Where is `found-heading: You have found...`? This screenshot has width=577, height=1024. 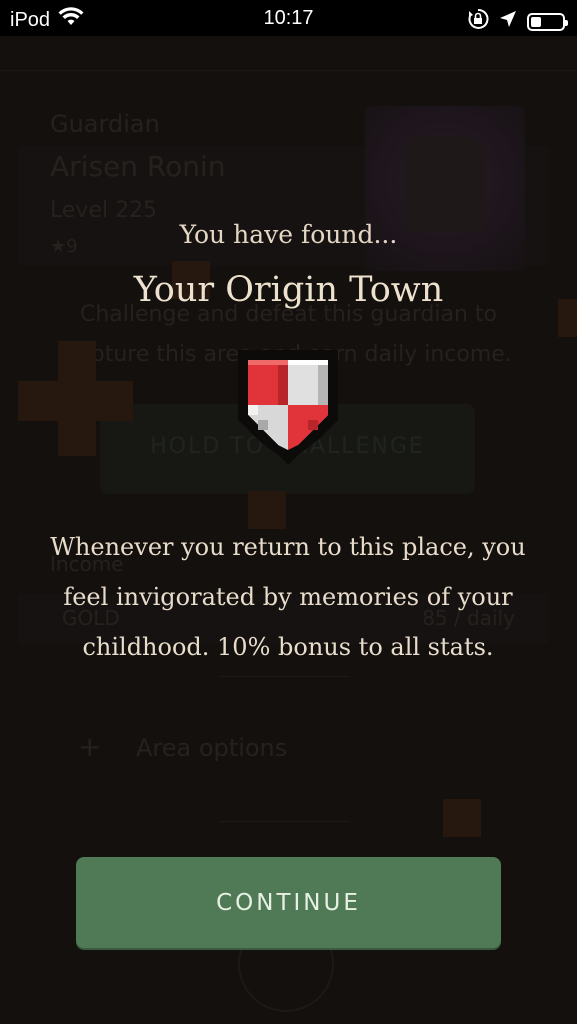 found-heading: You have found... is located at coordinates (288, 234).